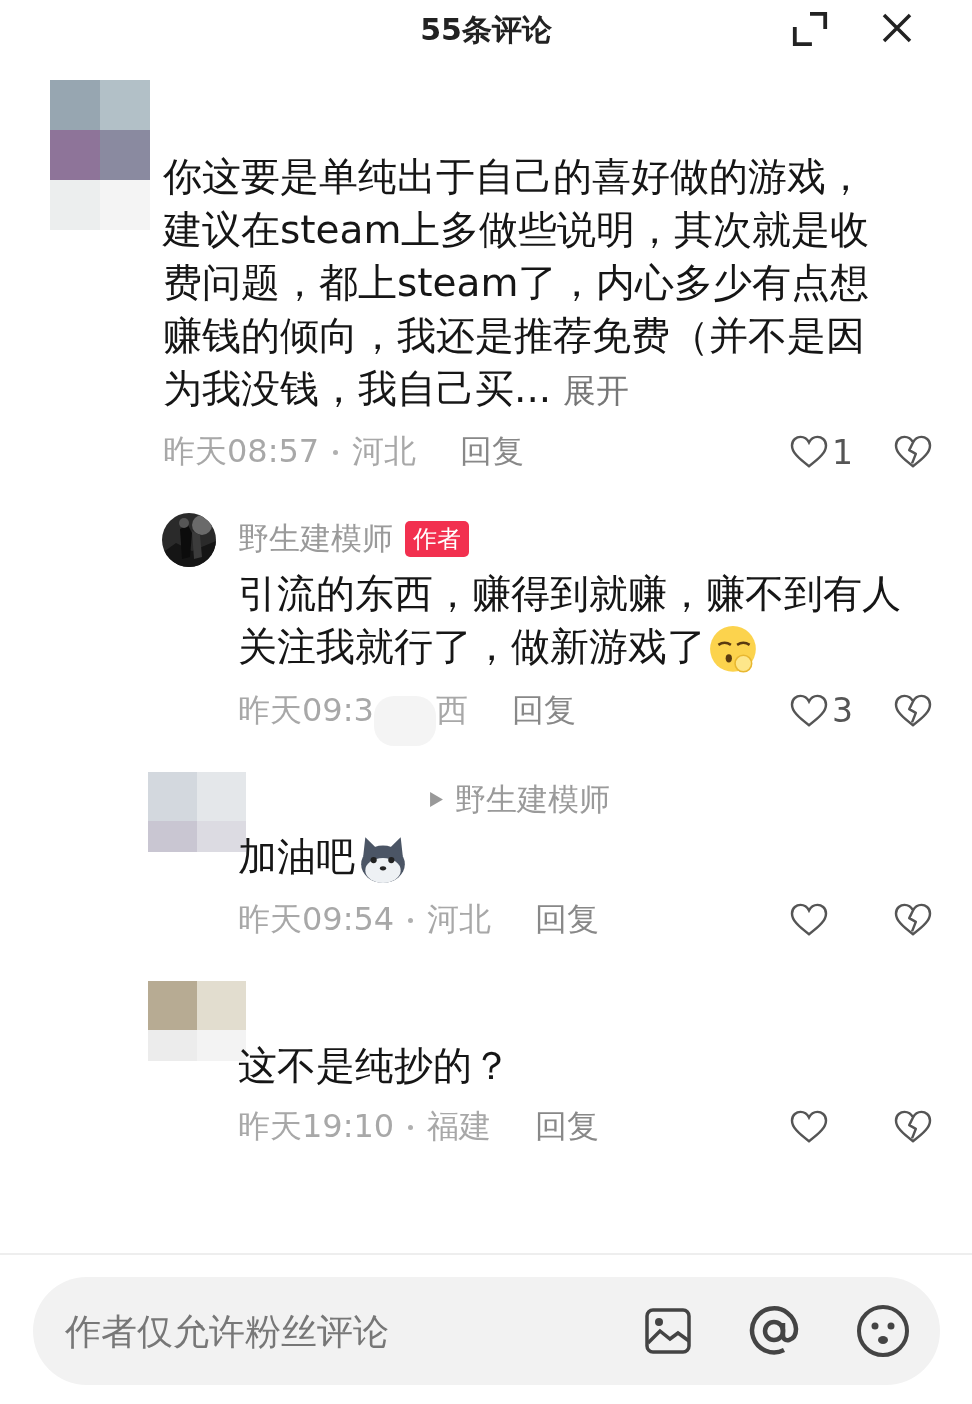  Describe the element at coordinates (437, 539) in the screenshot. I see `author-badge: 作者` at that location.